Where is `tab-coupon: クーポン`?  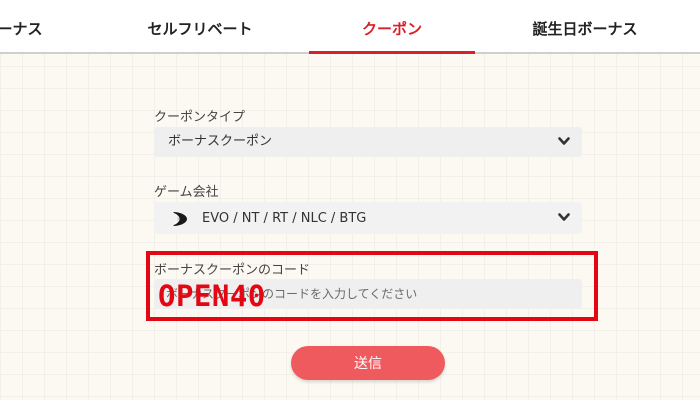 tab-coupon: クーポン is located at coordinates (392, 27).